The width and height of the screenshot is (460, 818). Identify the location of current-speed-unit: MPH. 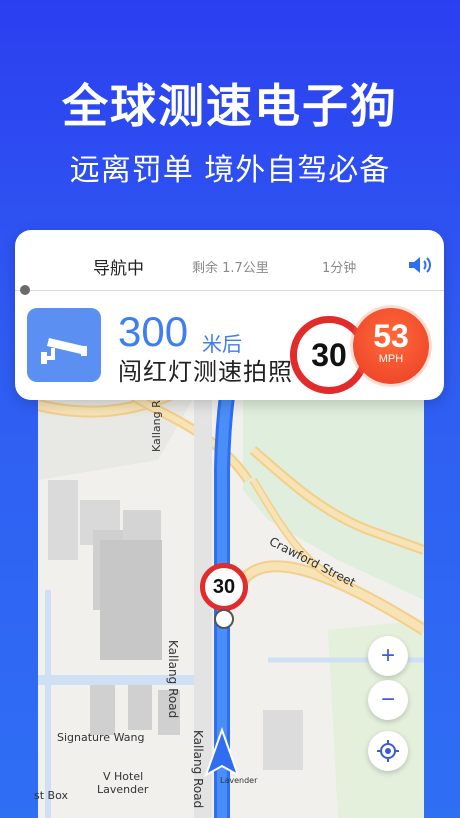
(391, 359).